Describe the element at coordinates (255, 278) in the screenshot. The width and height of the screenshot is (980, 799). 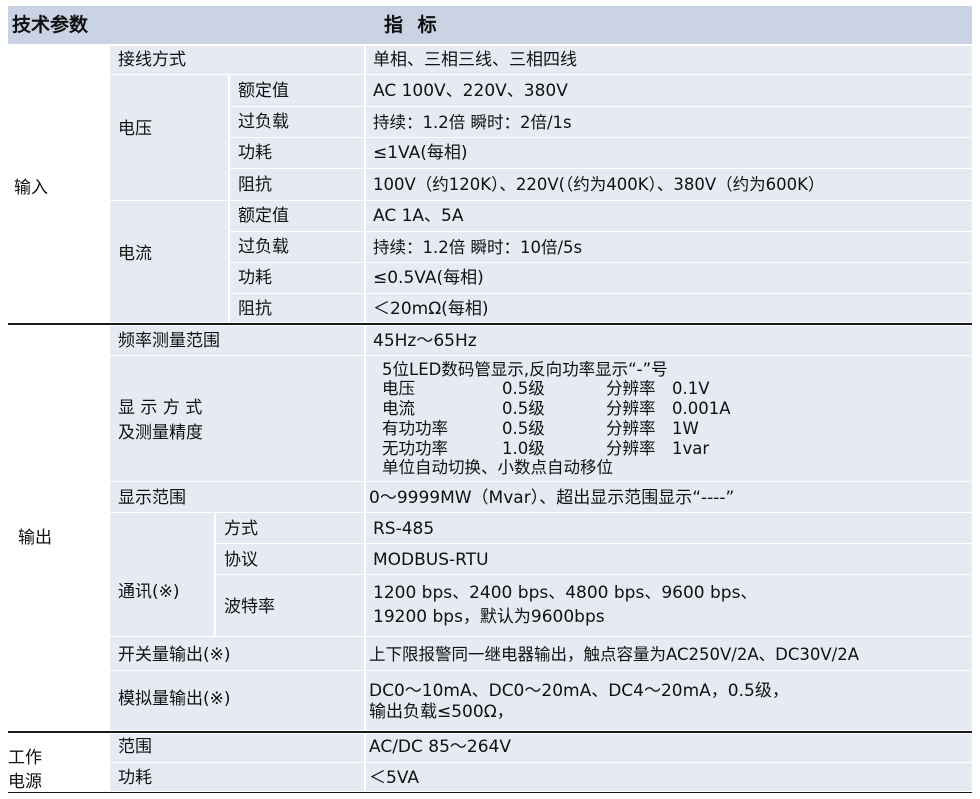
I see `current-power-label: 功耗` at that location.